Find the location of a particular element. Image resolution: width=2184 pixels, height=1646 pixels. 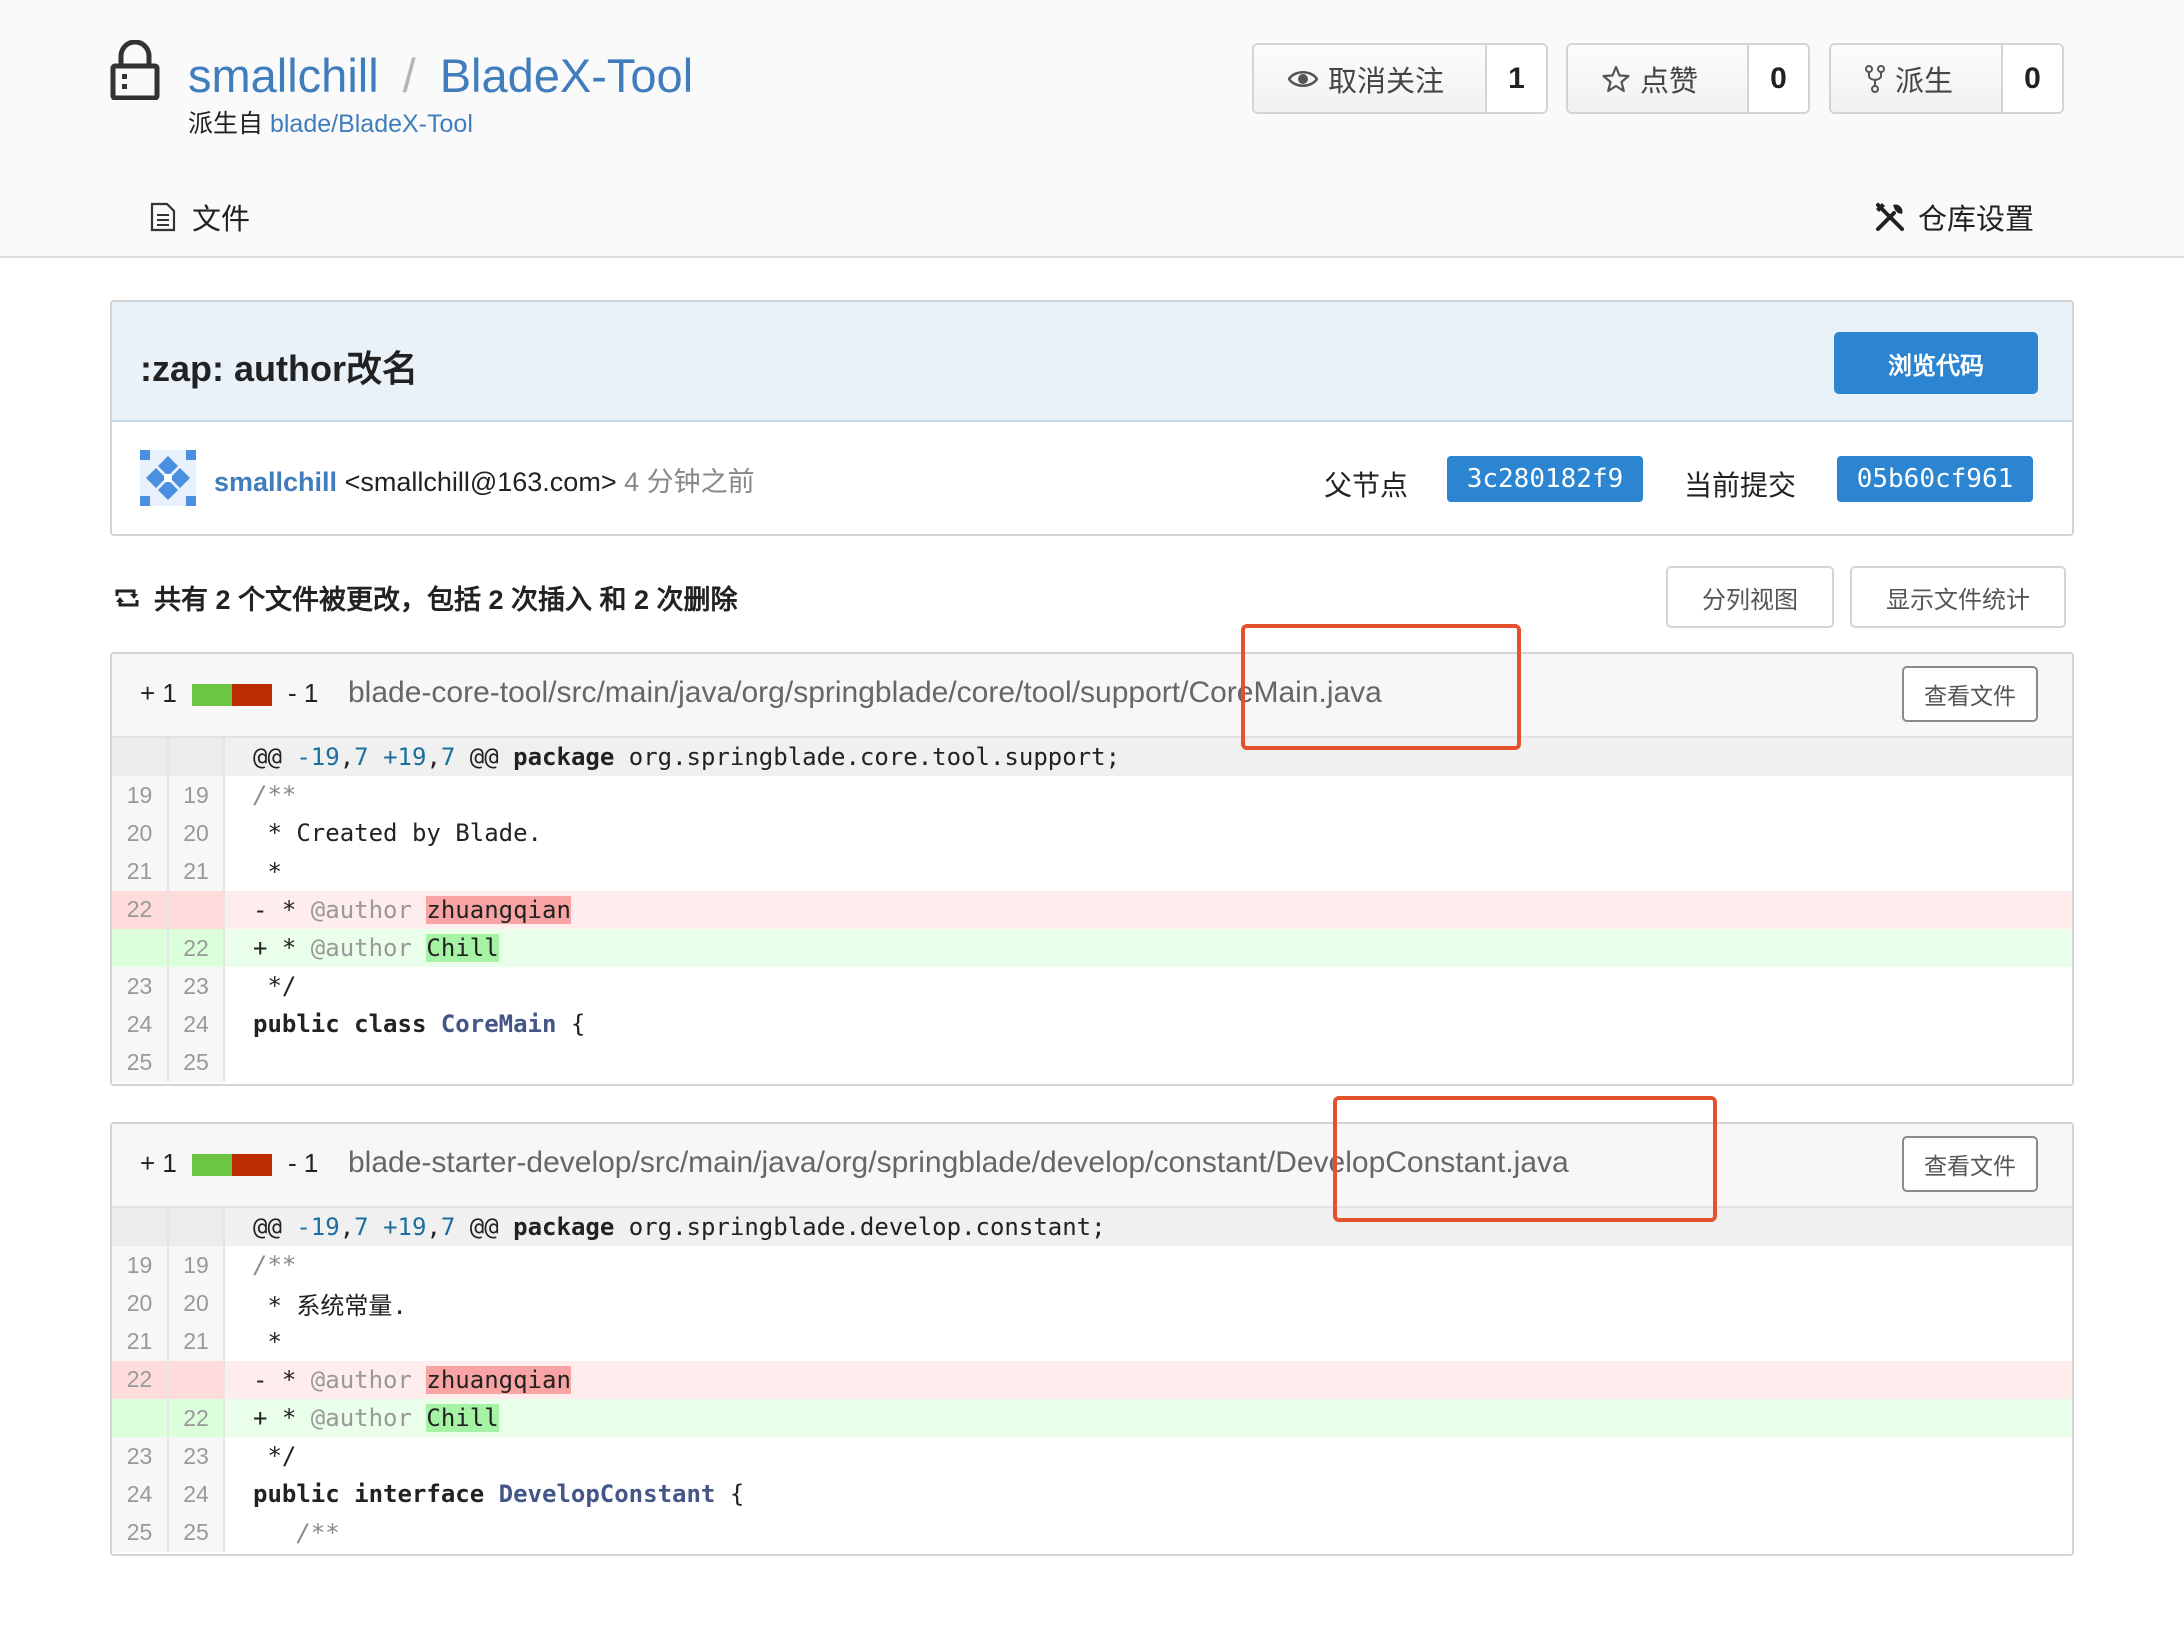

lock-icon is located at coordinates (135, 70).